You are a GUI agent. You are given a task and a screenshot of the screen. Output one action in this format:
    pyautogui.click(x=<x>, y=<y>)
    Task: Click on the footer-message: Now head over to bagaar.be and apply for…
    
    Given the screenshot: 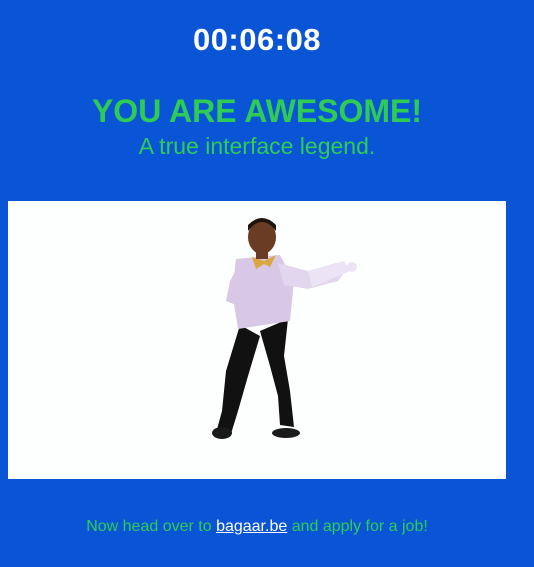 What is the action you would take?
    pyautogui.click(x=257, y=527)
    